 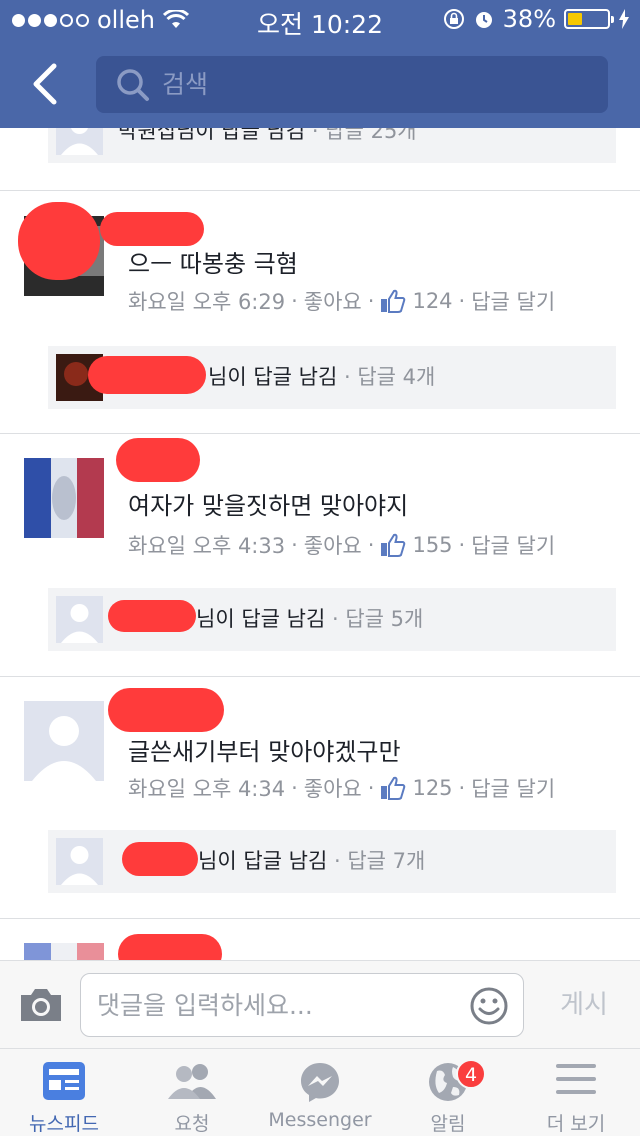 I want to click on reply-summary-text: 님이 답글 남김 · 답글 4개, so click(x=322, y=377).